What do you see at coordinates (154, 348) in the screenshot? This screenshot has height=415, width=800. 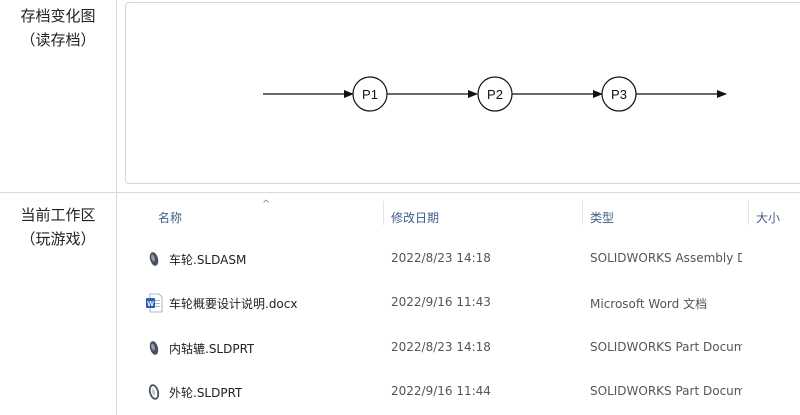 I see `solidworks-part-icon` at bounding box center [154, 348].